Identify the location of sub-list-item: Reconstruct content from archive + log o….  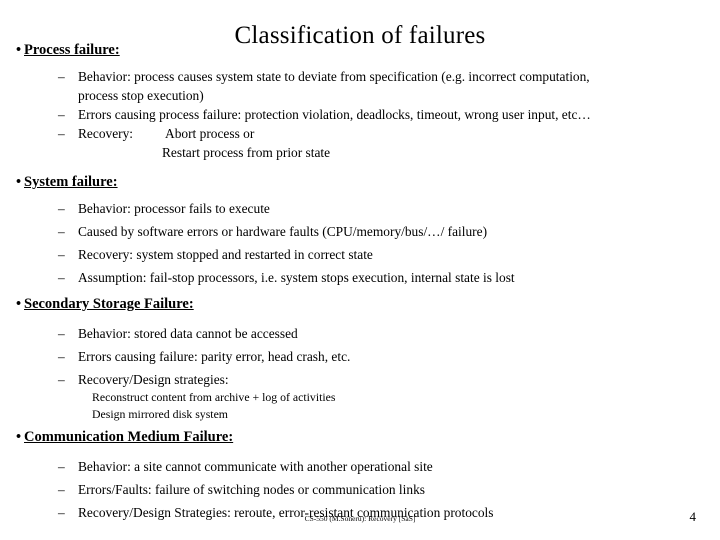
(360, 397).